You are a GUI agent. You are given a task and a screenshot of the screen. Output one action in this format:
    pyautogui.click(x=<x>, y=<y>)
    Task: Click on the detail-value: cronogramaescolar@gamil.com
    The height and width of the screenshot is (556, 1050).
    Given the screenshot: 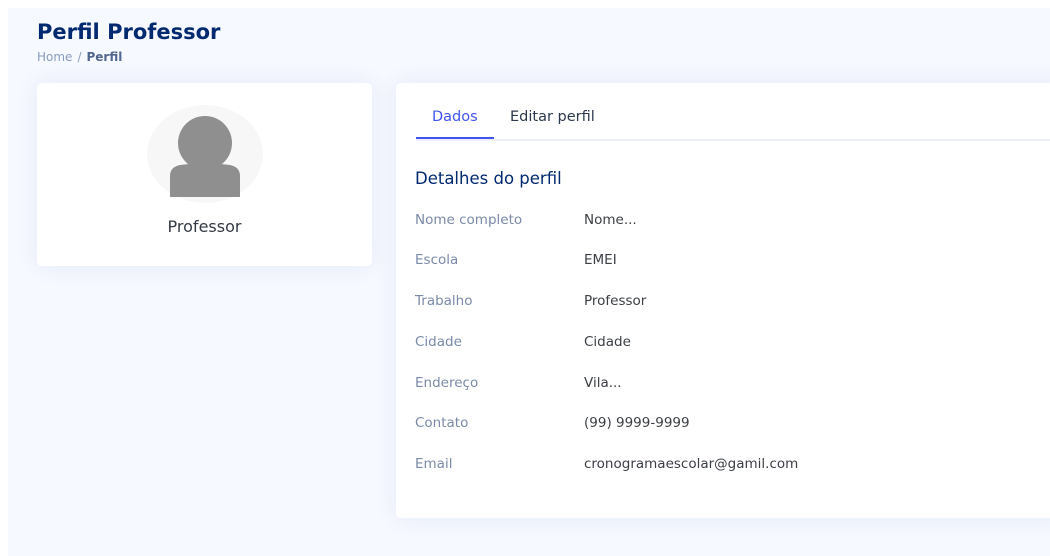 What is the action you would take?
    pyautogui.click(x=691, y=464)
    